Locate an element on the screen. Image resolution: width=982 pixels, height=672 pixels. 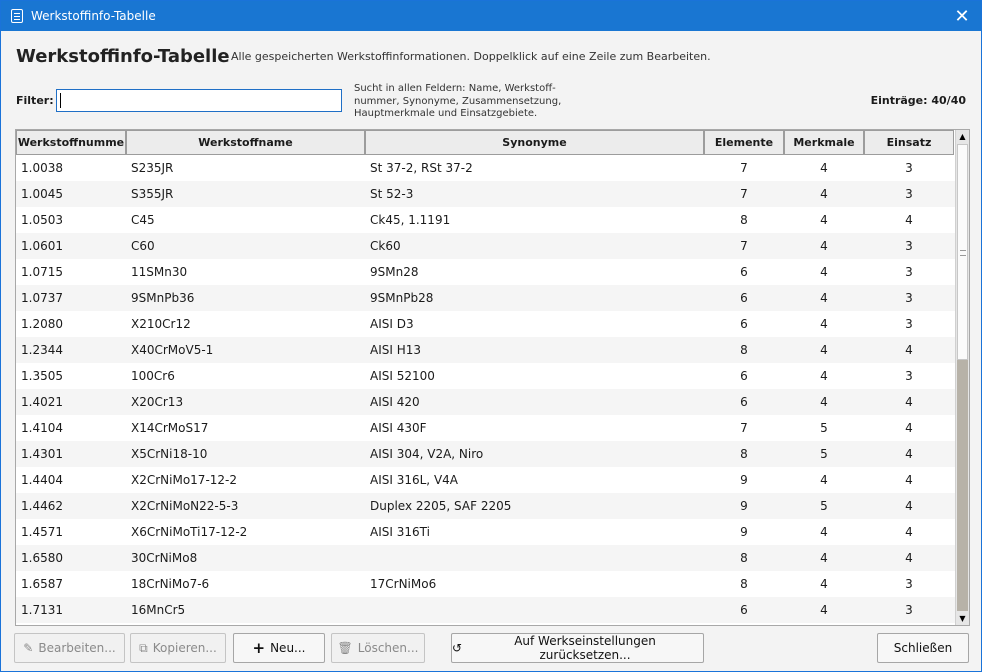
window-title: Werkstoffinfo-Tabelle is located at coordinates (93, 16).